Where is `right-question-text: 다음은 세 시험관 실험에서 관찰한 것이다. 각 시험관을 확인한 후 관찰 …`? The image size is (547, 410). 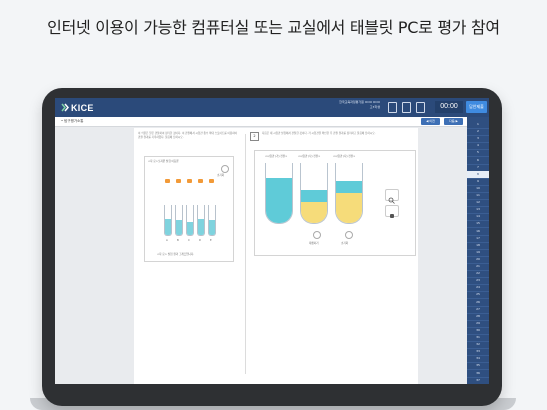 right-question-text: 다음은 세 시험관 실험에서 관찰한 것이다. 각 시험관을 확인한 후 관찰 … is located at coordinates (319, 133).